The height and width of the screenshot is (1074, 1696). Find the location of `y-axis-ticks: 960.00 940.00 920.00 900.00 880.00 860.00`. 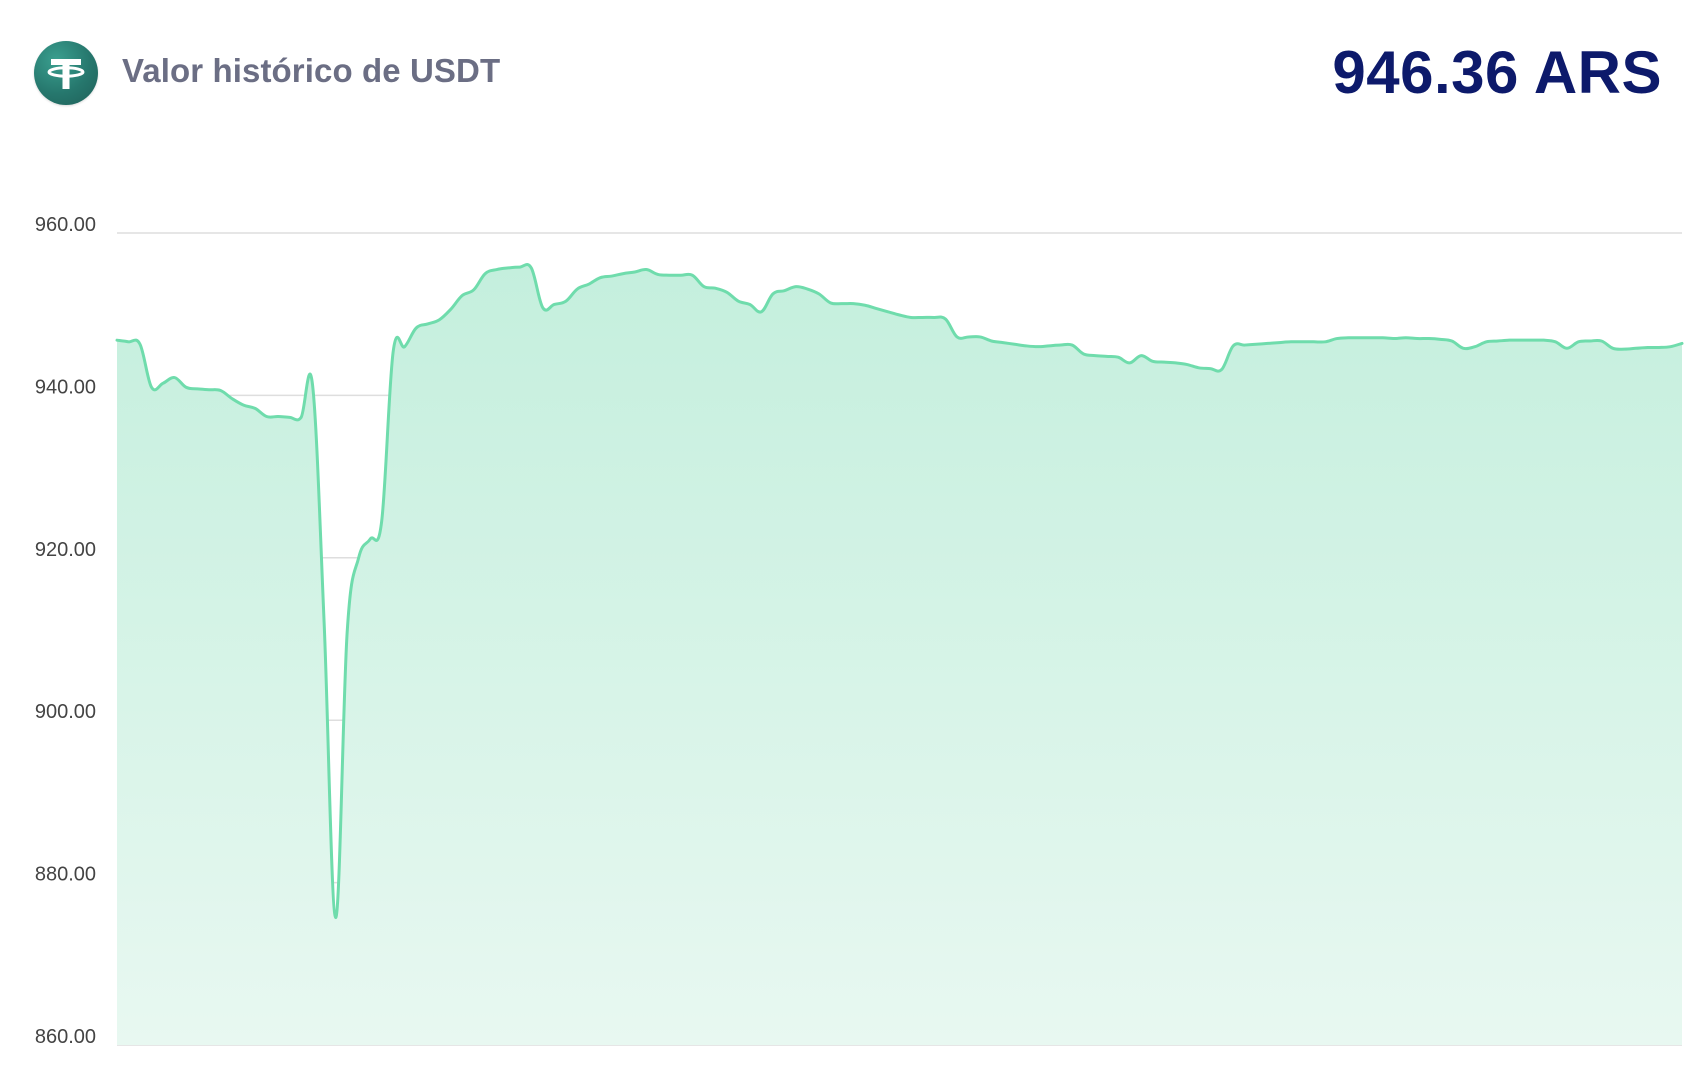

y-axis-ticks: 960.00 940.00 920.00 900.00 880.00 860.00 is located at coordinates (65, 631).